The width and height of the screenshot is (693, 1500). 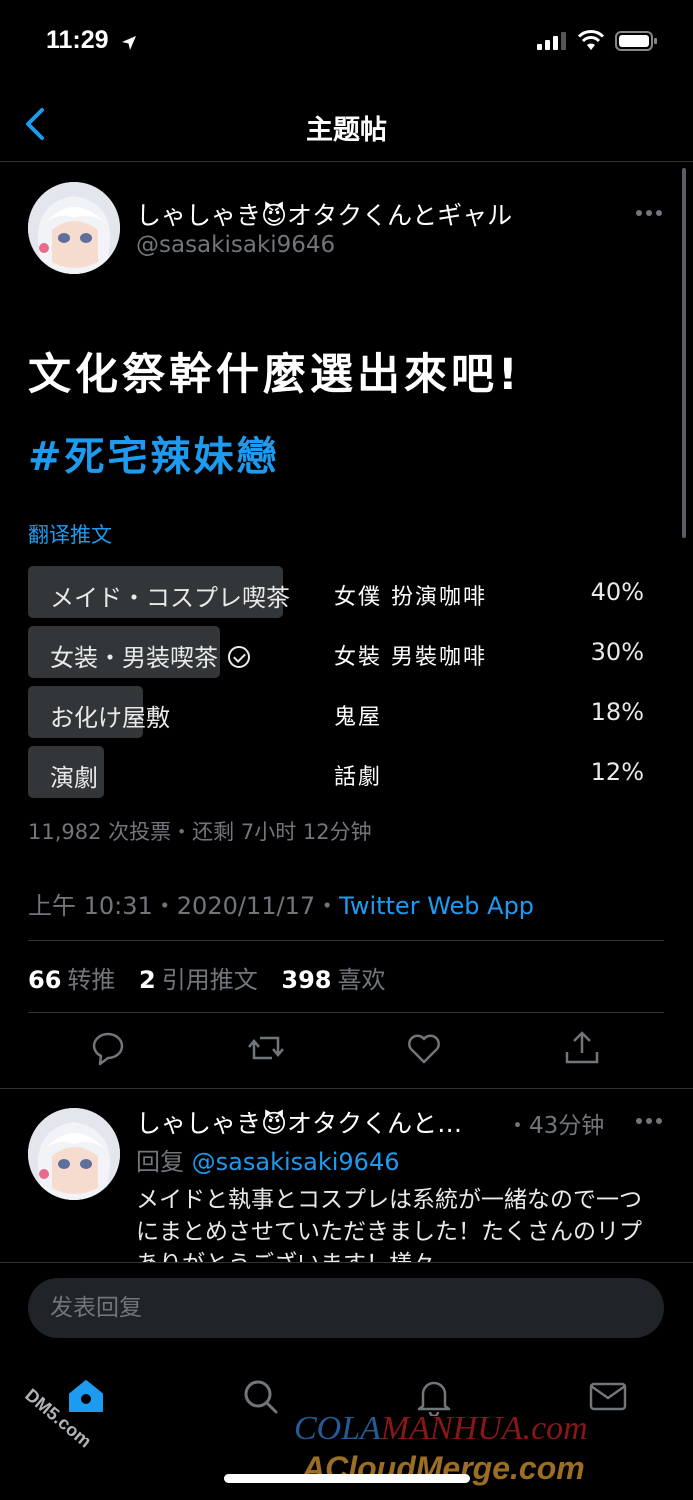 I want to click on reply-time: ・43分钟, so click(x=555, y=1126).